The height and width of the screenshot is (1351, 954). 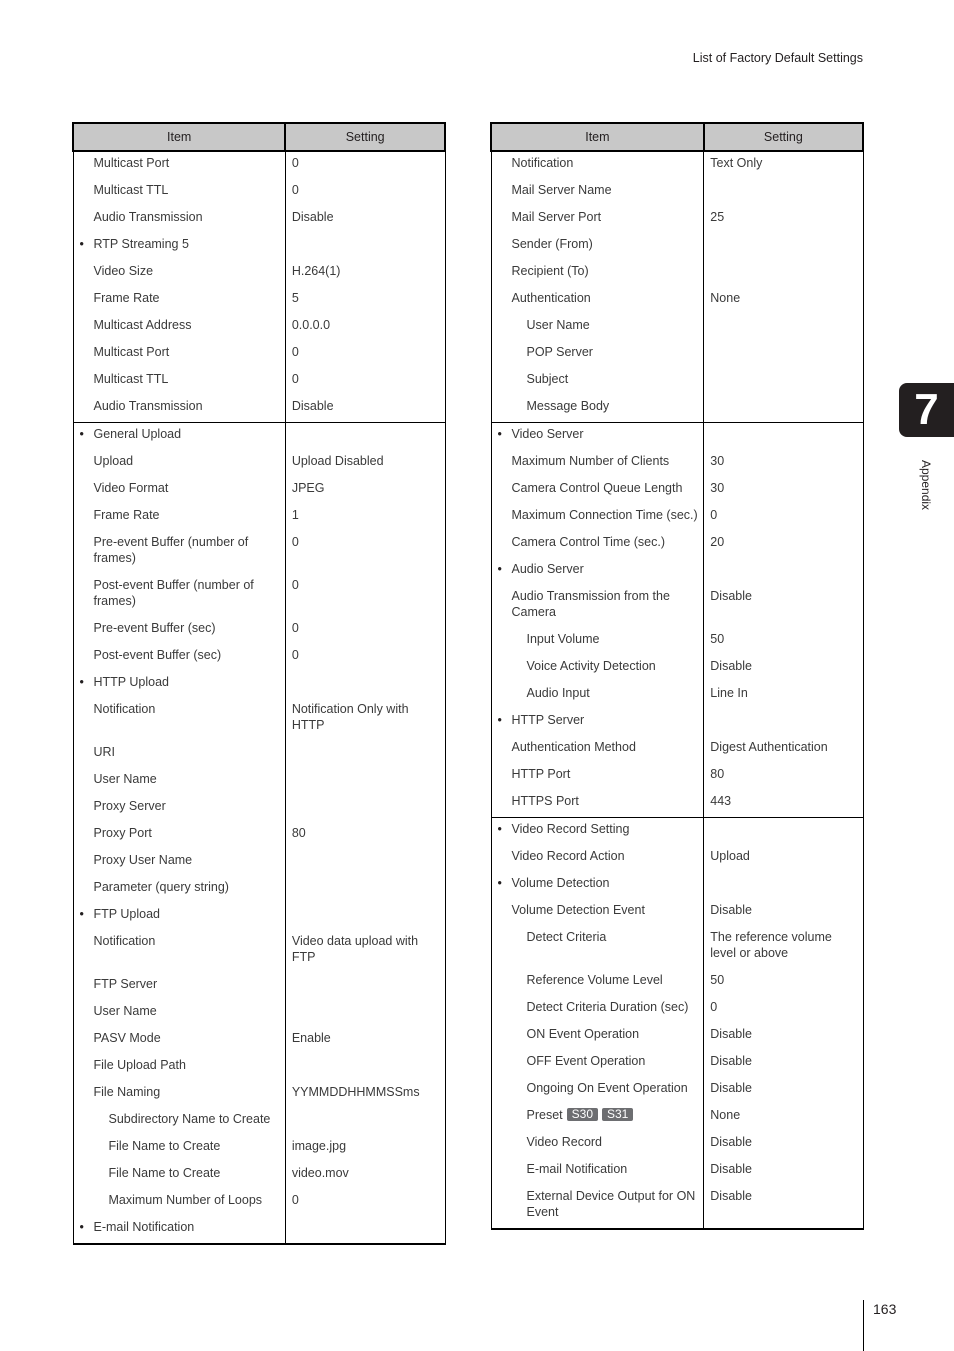 What do you see at coordinates (597, 885) in the screenshot?
I see `section-heading-cell: Volume Detection` at bounding box center [597, 885].